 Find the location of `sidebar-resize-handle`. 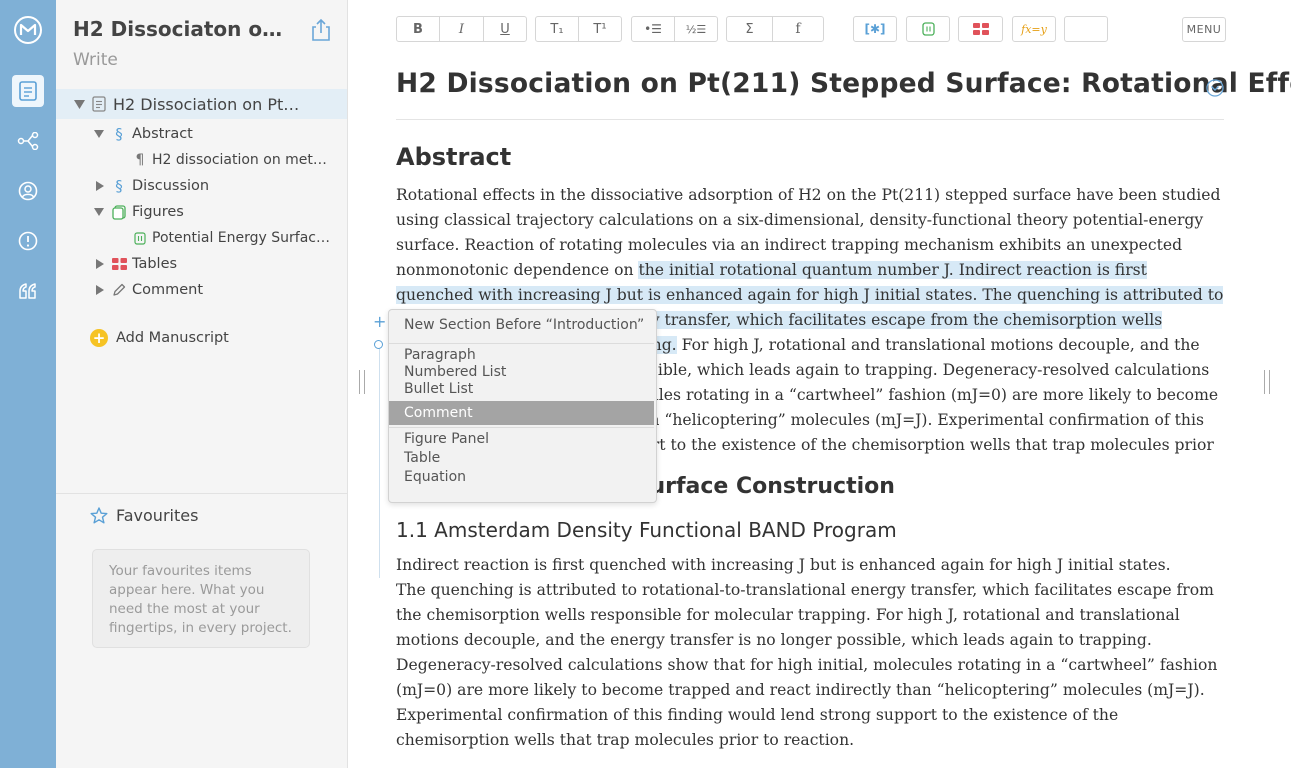

sidebar-resize-handle is located at coordinates (362, 382).